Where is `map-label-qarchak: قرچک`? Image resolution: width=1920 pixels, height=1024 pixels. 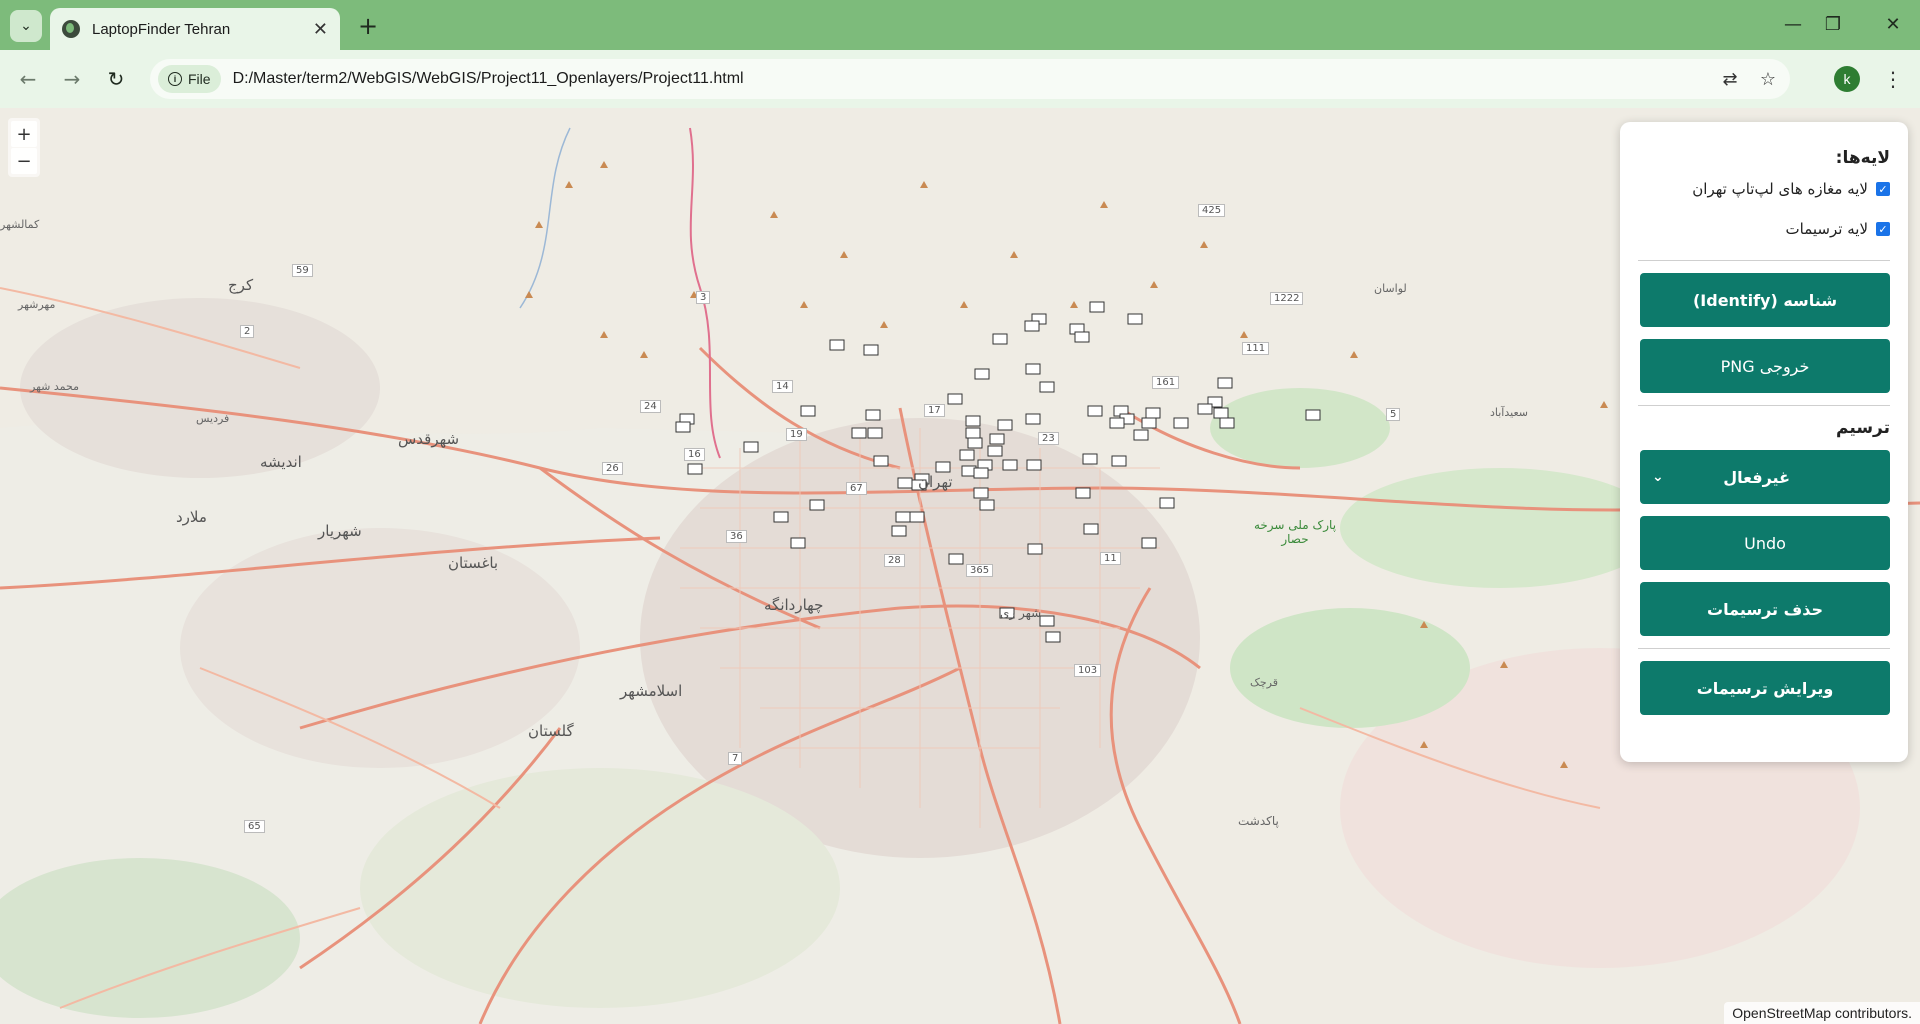 map-label-qarchak: قرچک is located at coordinates (1264, 682).